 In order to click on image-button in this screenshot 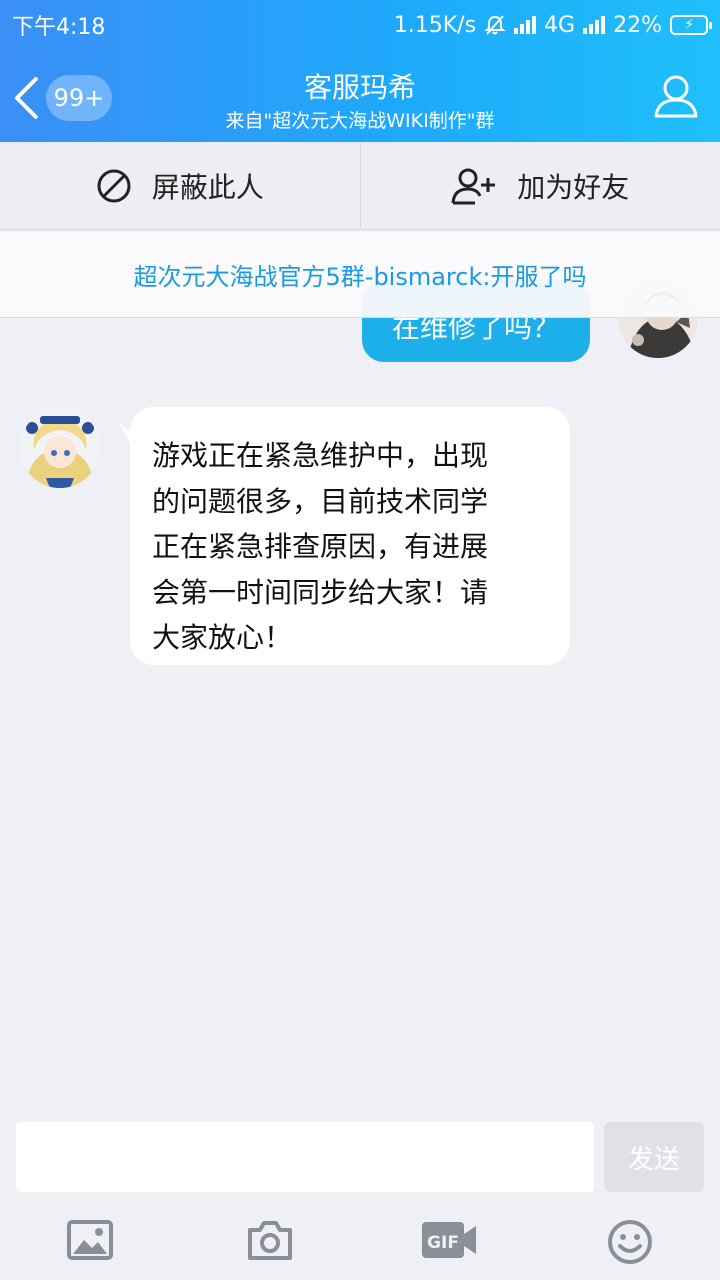, I will do `click(91, 1241)`.